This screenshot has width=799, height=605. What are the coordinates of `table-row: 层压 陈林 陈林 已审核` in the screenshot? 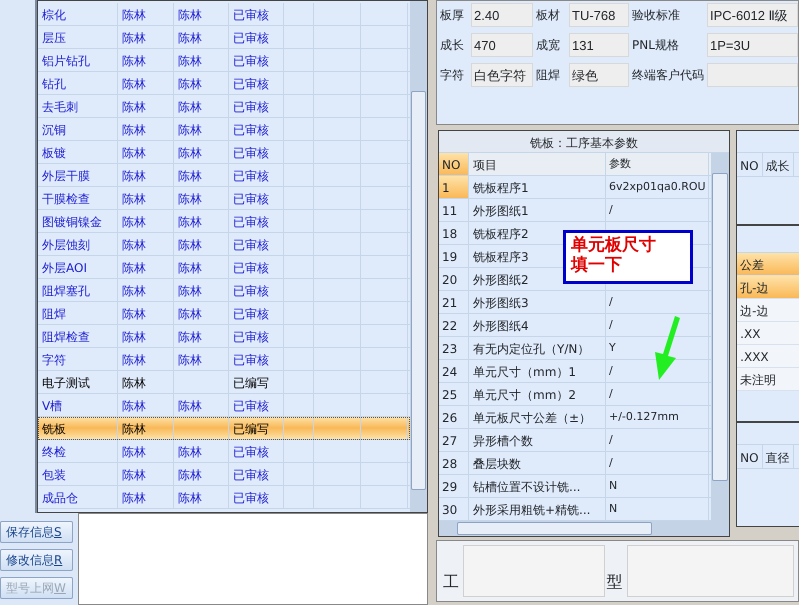 It's located at (224, 37).